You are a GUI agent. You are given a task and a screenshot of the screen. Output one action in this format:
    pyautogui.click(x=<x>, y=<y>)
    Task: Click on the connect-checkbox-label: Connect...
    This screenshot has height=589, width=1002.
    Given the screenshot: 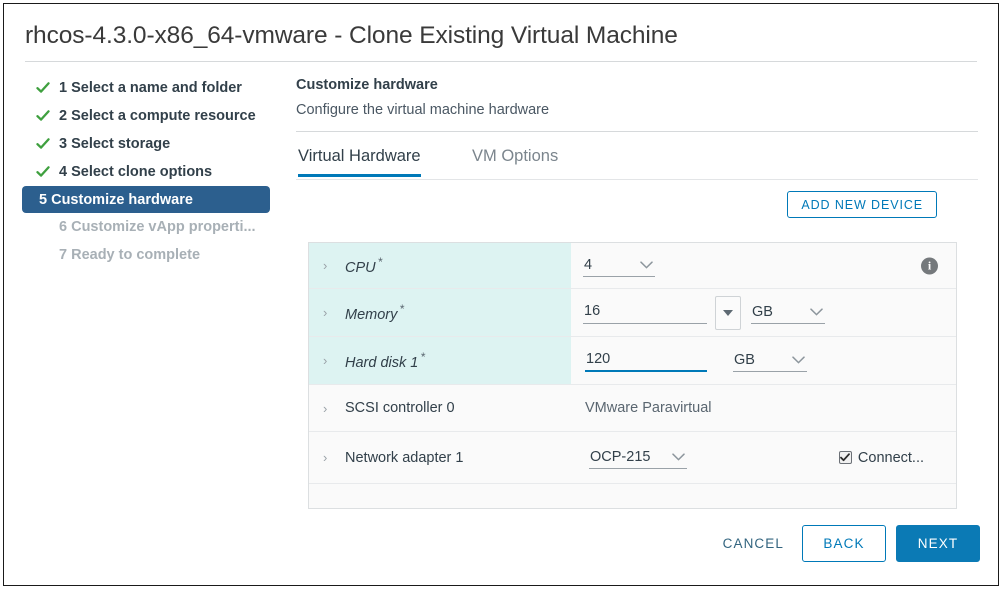 What is the action you would take?
    pyautogui.click(x=890, y=457)
    